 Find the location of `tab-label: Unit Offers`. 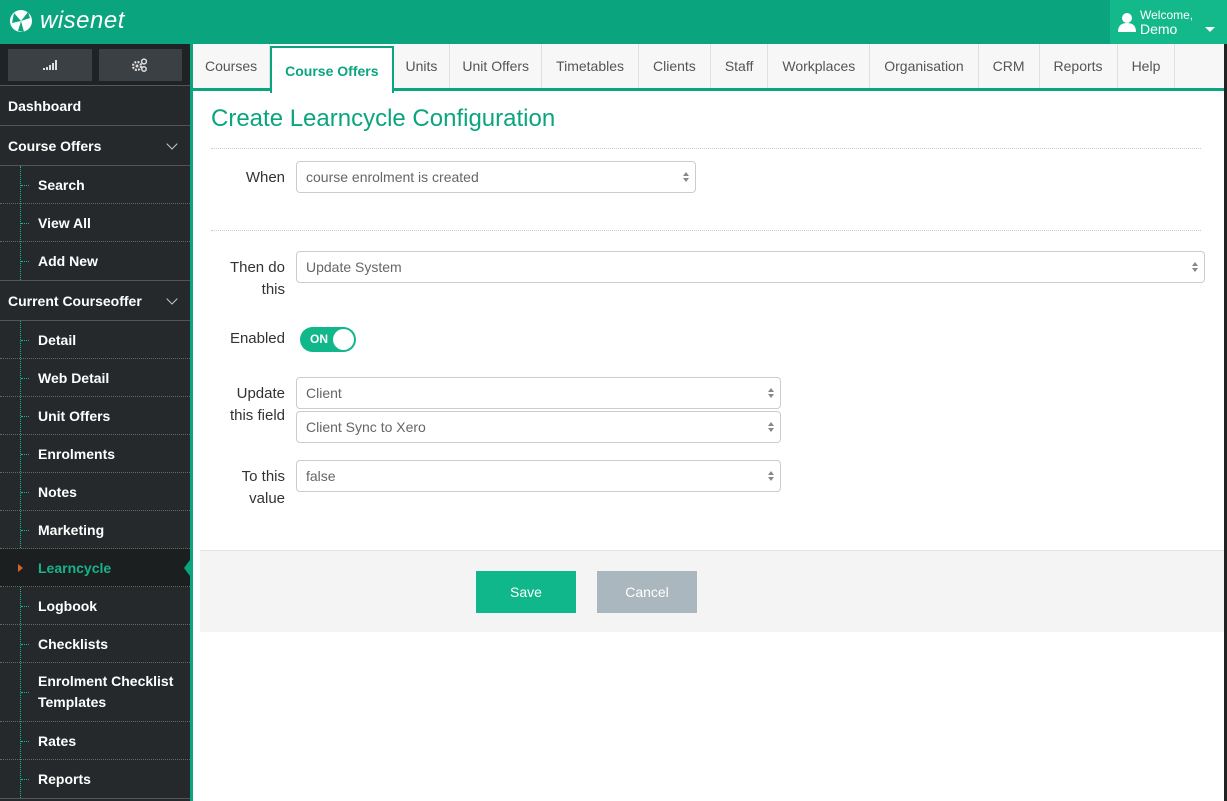

tab-label: Unit Offers is located at coordinates (496, 66).